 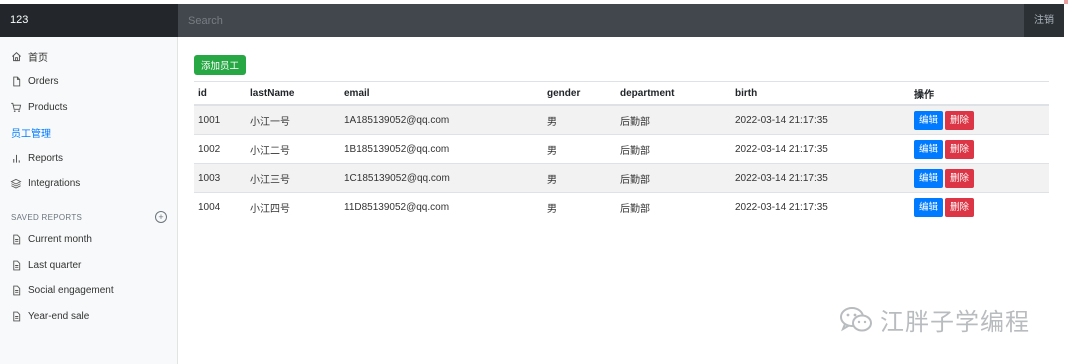 I want to click on saved-report-current-month: Current month, so click(x=51, y=239).